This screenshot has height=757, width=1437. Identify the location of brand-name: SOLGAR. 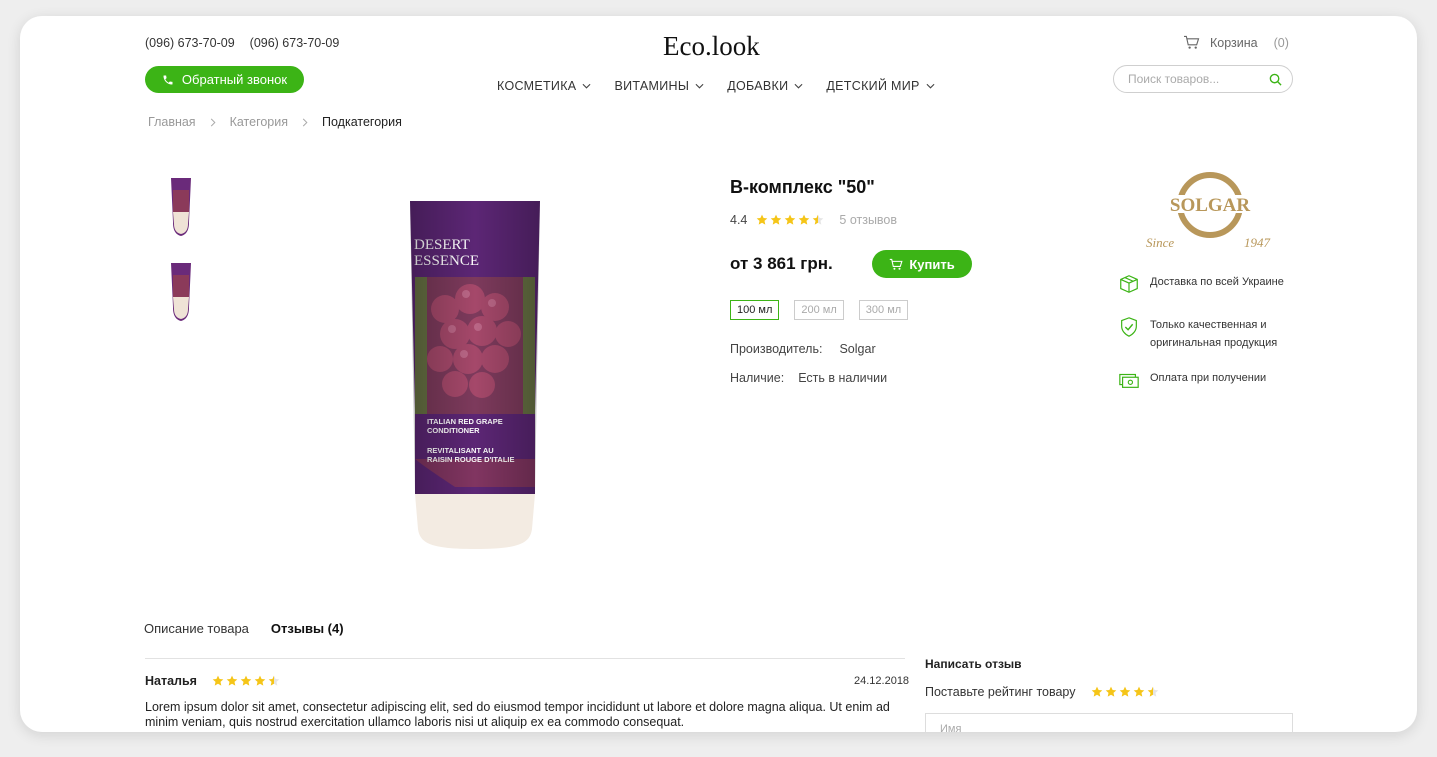
(1210, 205).